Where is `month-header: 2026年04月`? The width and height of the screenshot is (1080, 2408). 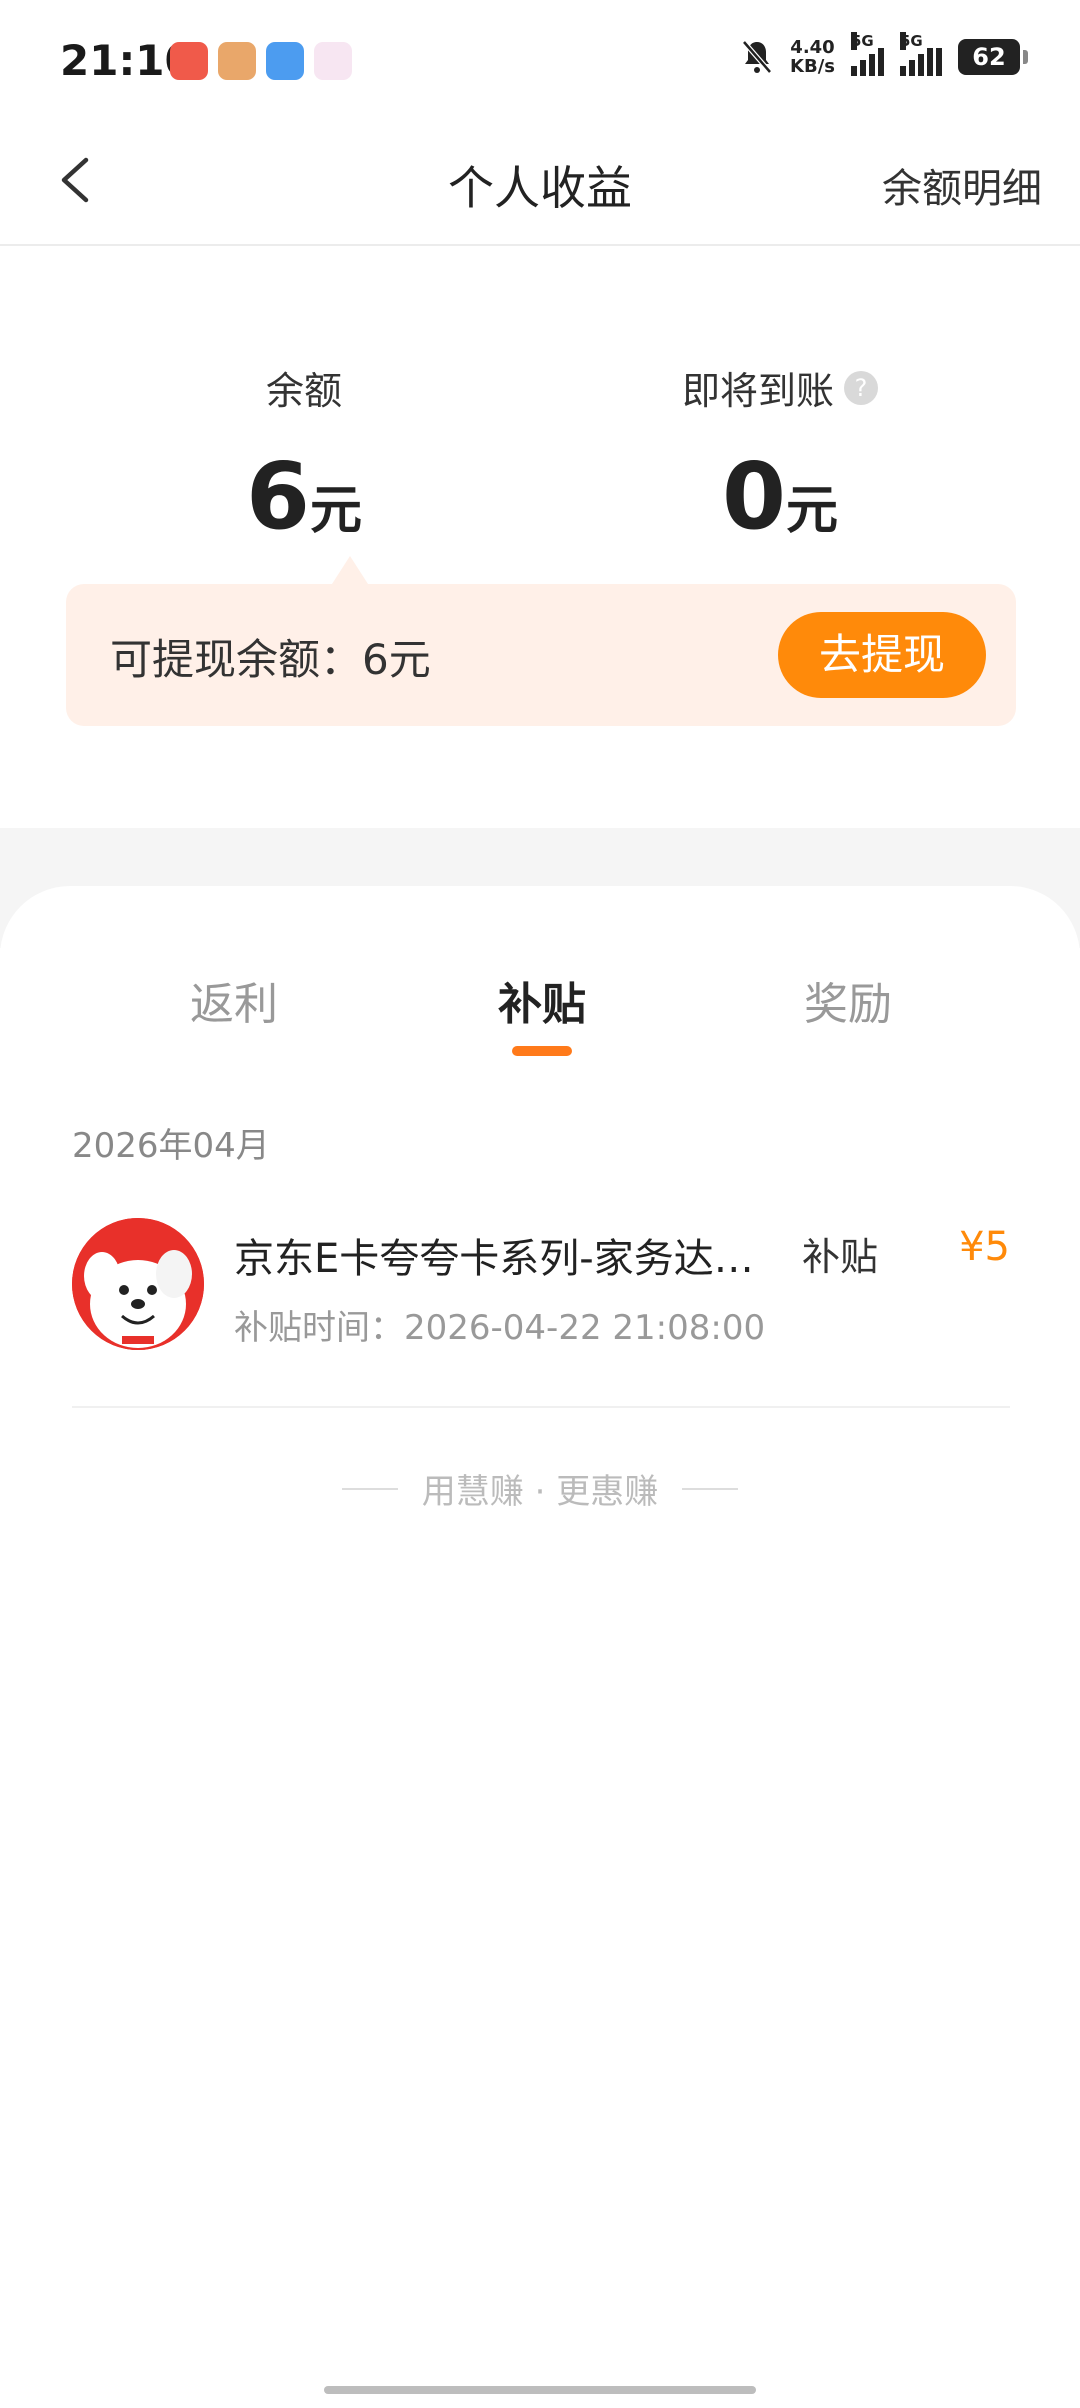 month-header: 2026年04月 is located at coordinates (171, 1146).